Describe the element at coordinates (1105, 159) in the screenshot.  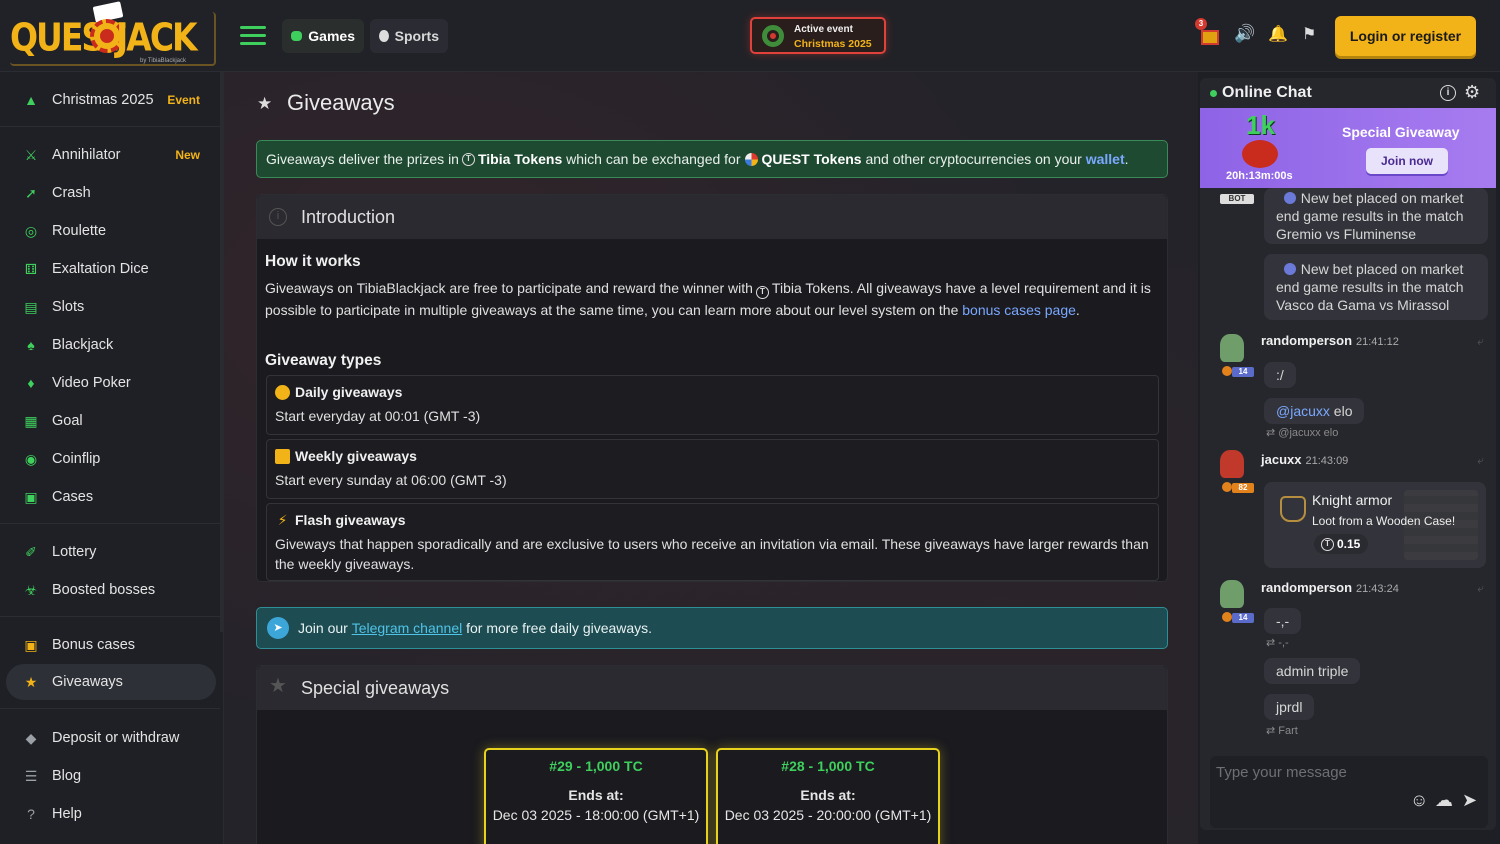
I see `wallet-link: wallet` at that location.